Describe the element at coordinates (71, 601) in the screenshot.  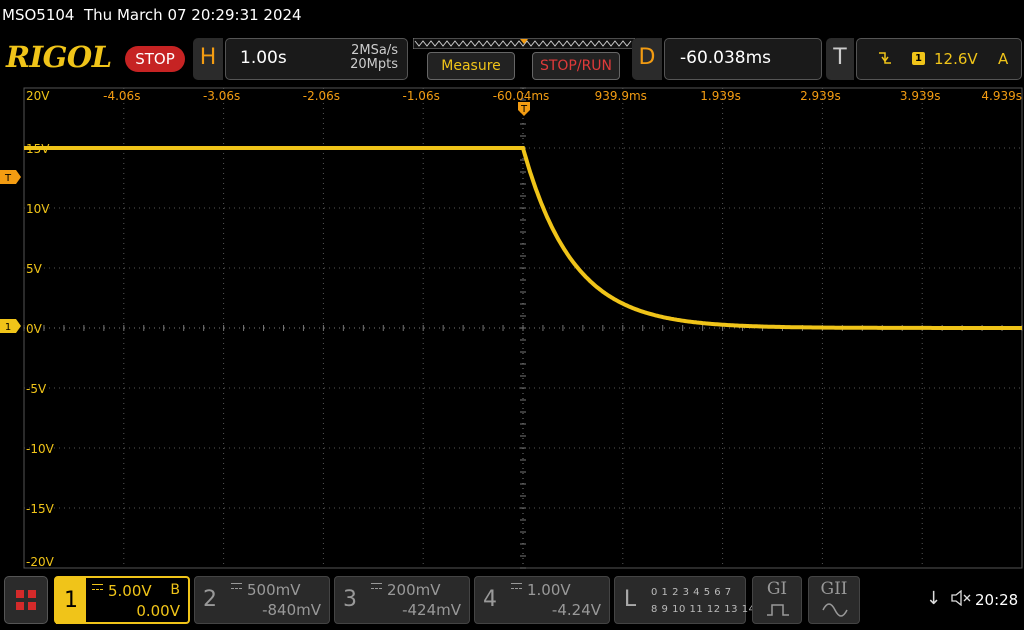
I see `channel1-number: 1` at that location.